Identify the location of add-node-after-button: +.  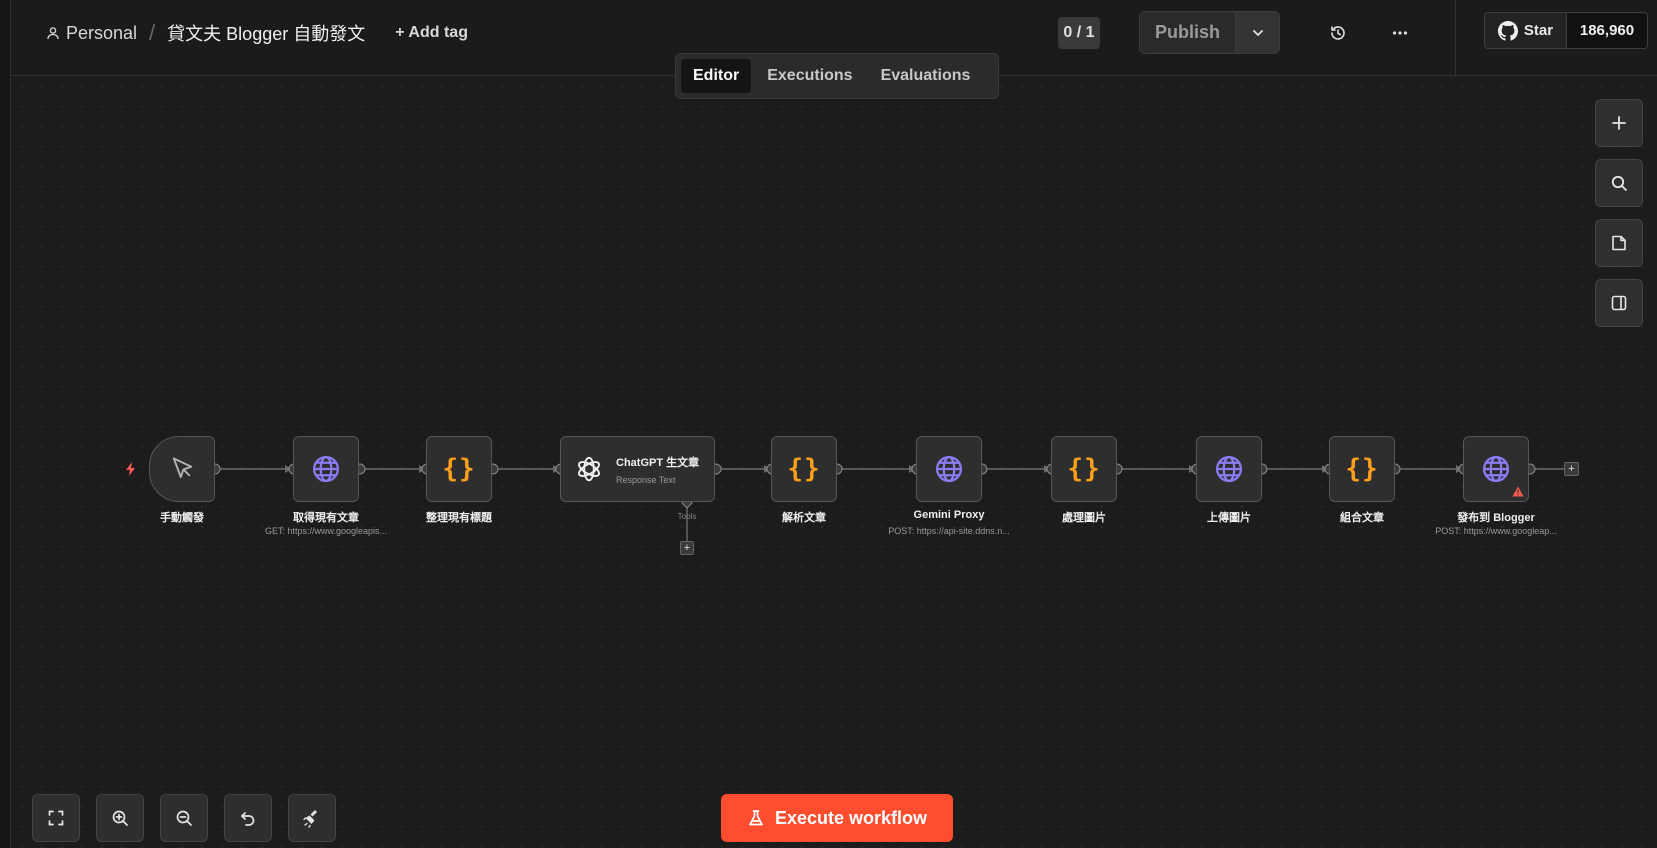
(1571, 469).